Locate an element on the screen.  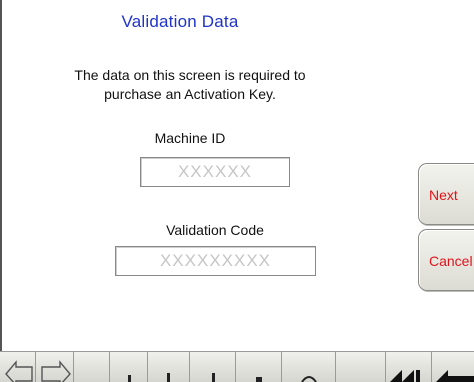
forward-arrow-button is located at coordinates (55, 367).